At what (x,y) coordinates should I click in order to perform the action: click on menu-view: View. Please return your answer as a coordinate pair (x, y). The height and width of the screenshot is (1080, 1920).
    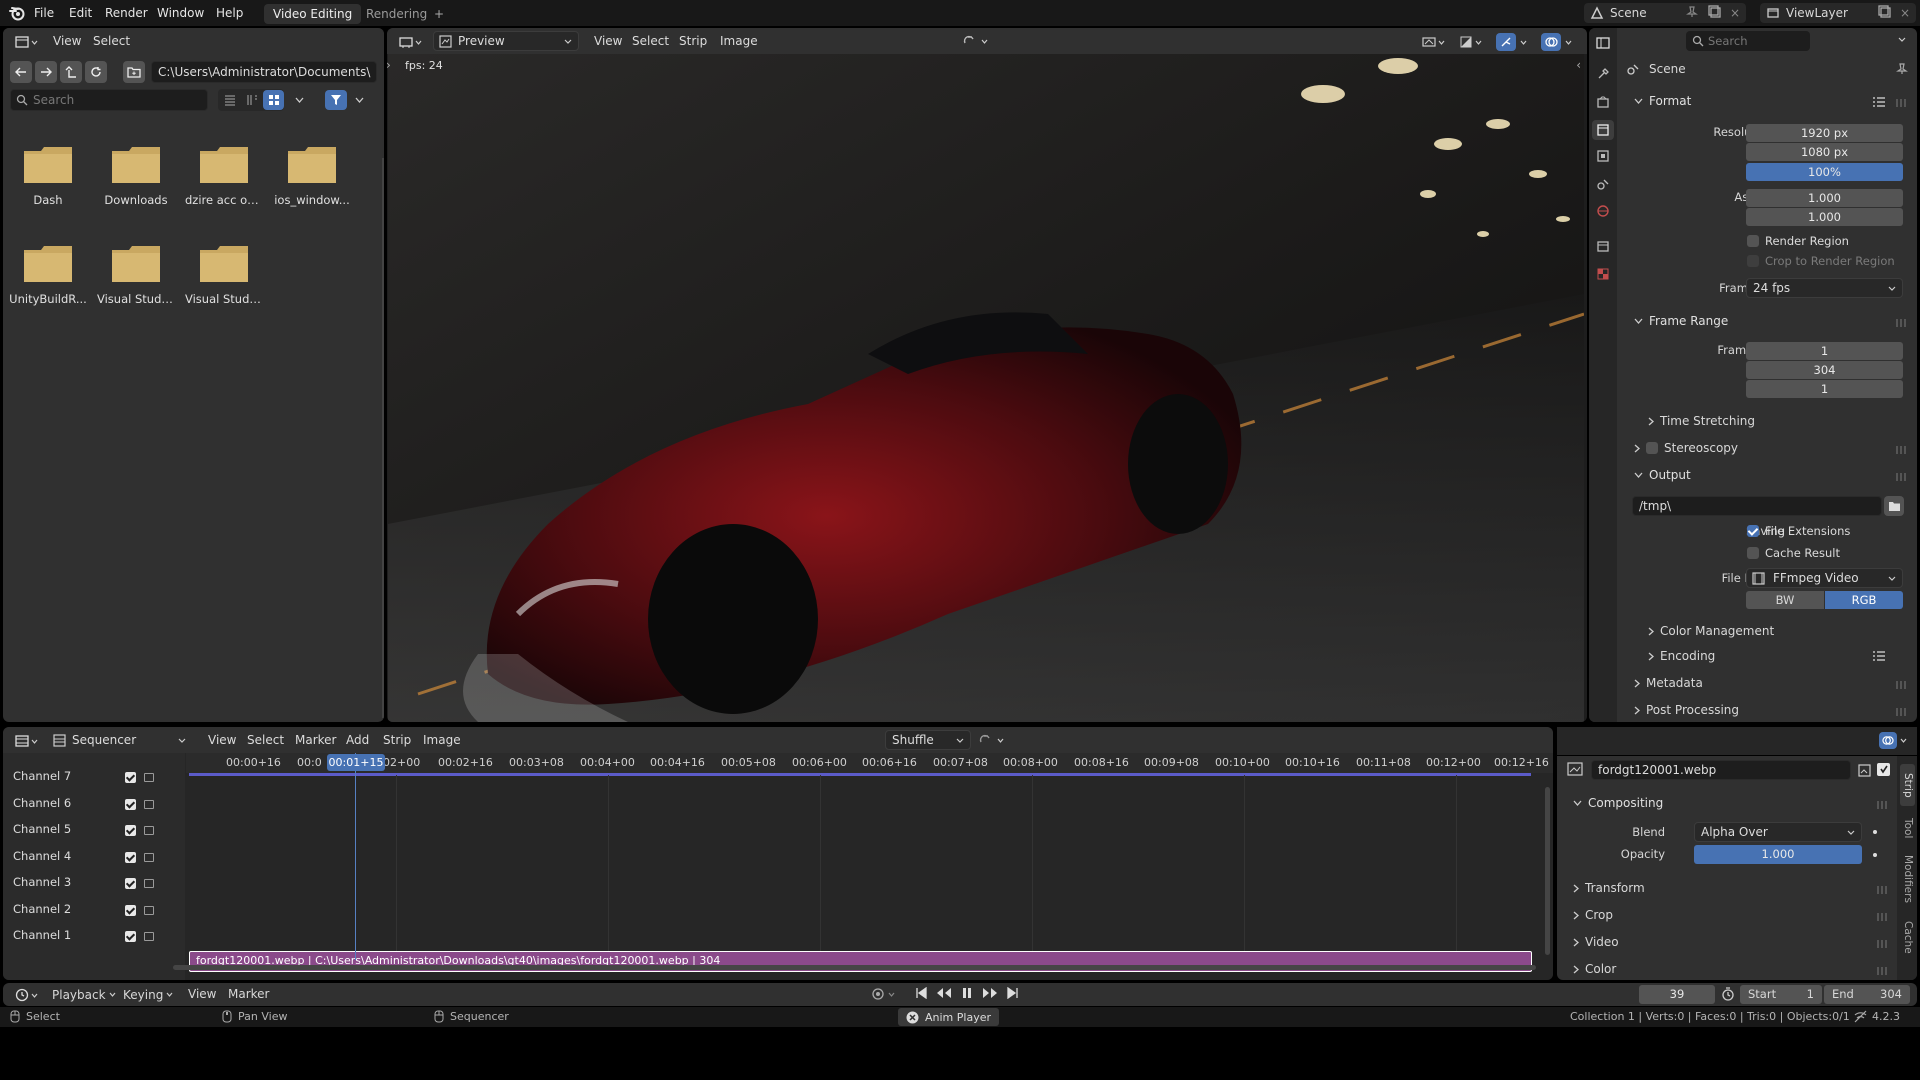
    Looking at the image, I should click on (202, 994).